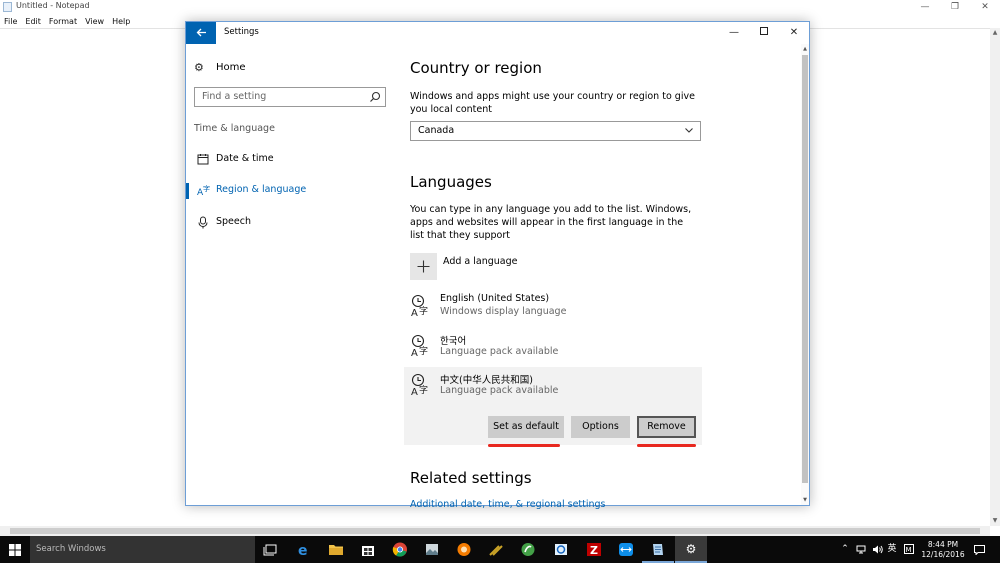  I want to click on show-hidden-icons: ⌃, so click(845, 549).